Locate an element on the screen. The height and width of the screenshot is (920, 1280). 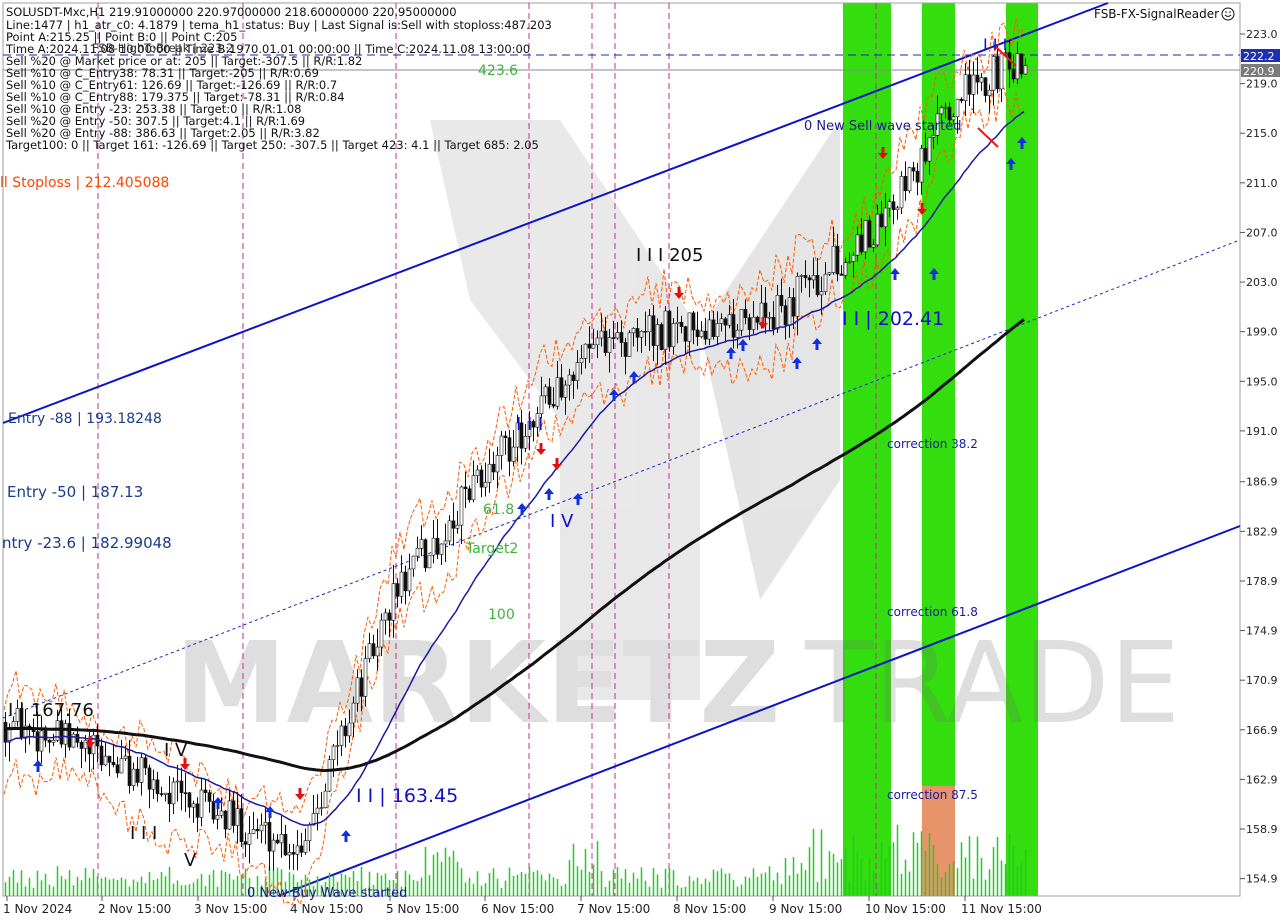
time-tick-label: 2 Nov 15:00 is located at coordinates (134, 909).